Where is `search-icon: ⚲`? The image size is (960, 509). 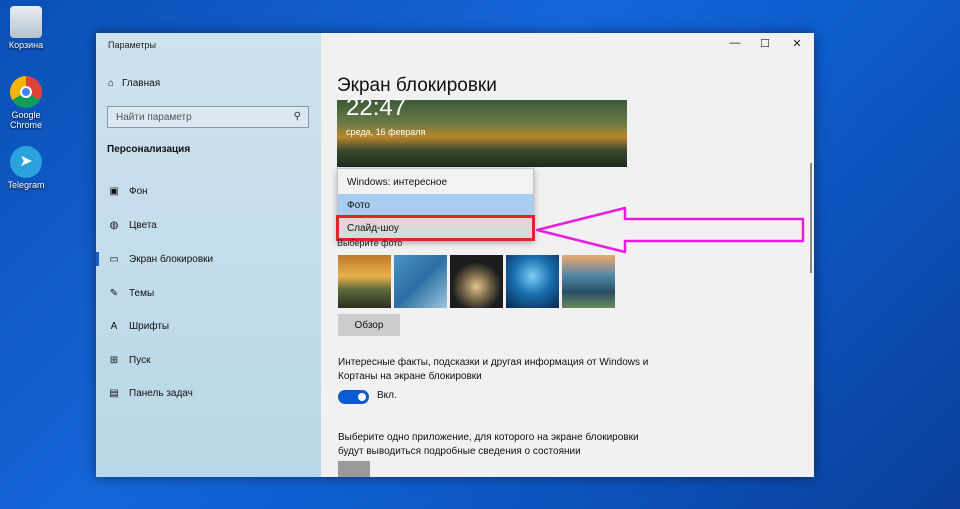
search-icon: ⚲ is located at coordinates (297, 116).